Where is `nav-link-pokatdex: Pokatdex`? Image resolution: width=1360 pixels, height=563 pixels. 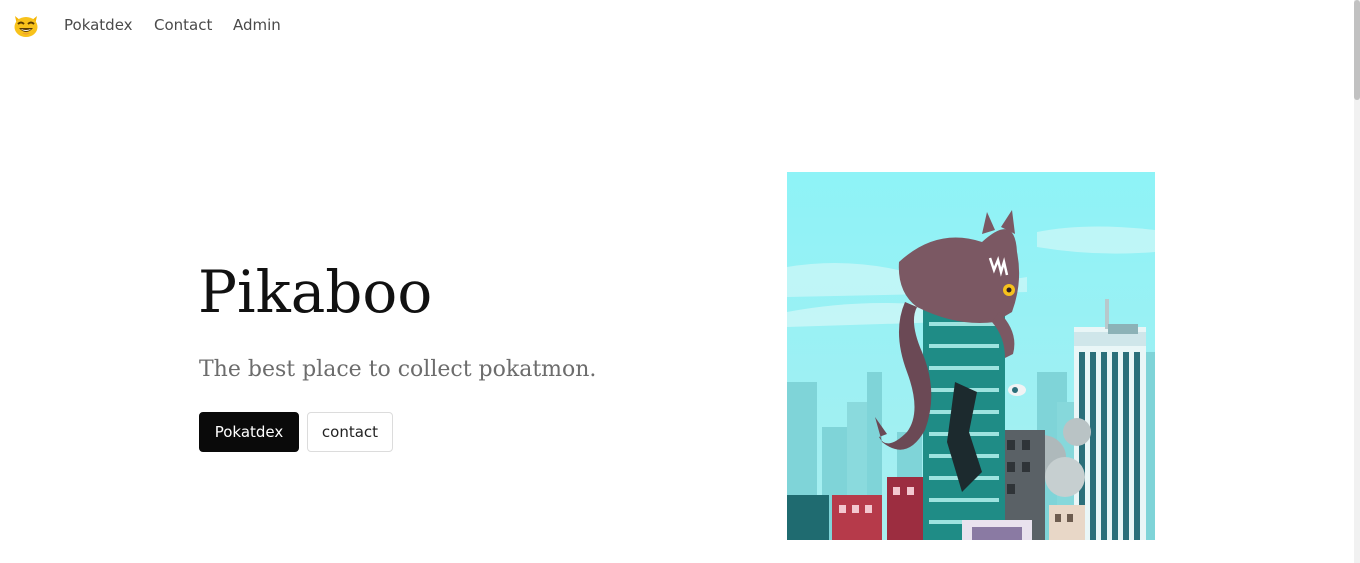
nav-link-pokatdex: Pokatdex is located at coordinates (98, 25).